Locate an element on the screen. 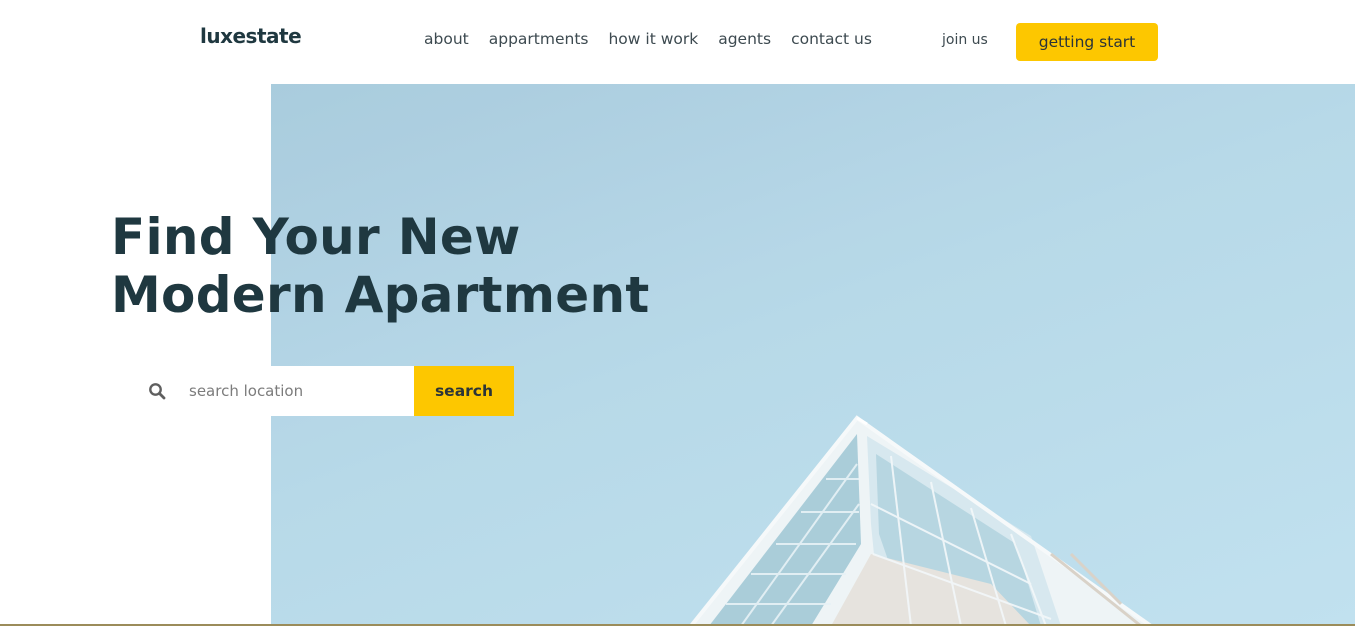 This screenshot has height=626, width=1355. nav-appartments: appartments is located at coordinates (539, 39).